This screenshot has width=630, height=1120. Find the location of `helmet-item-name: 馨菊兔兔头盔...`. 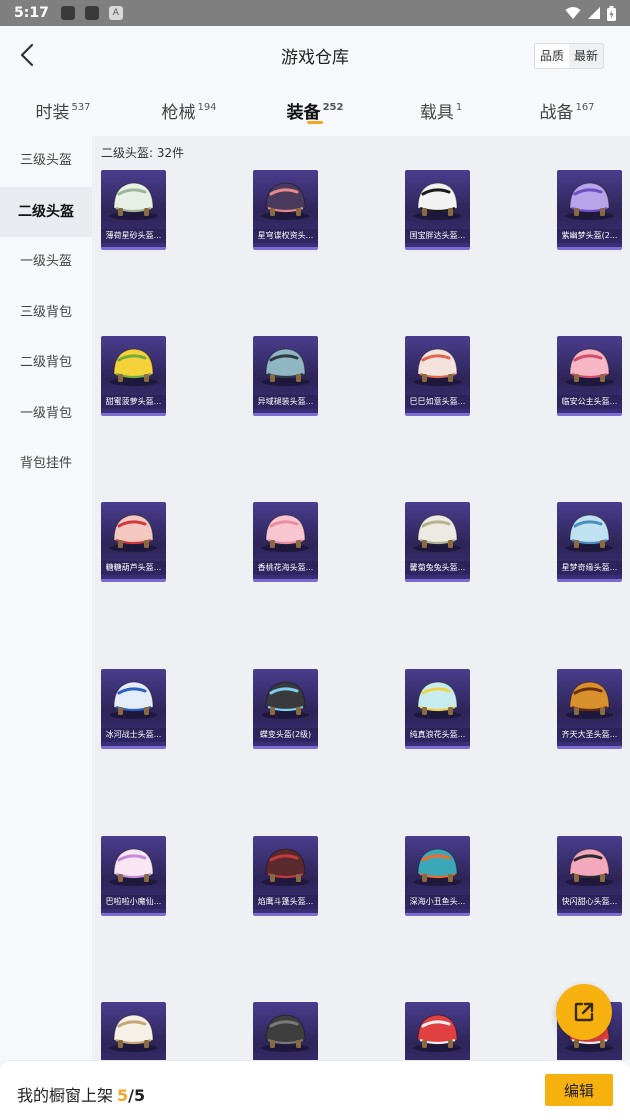

helmet-item-name: 馨菊兔兔头盔... is located at coordinates (437, 568).